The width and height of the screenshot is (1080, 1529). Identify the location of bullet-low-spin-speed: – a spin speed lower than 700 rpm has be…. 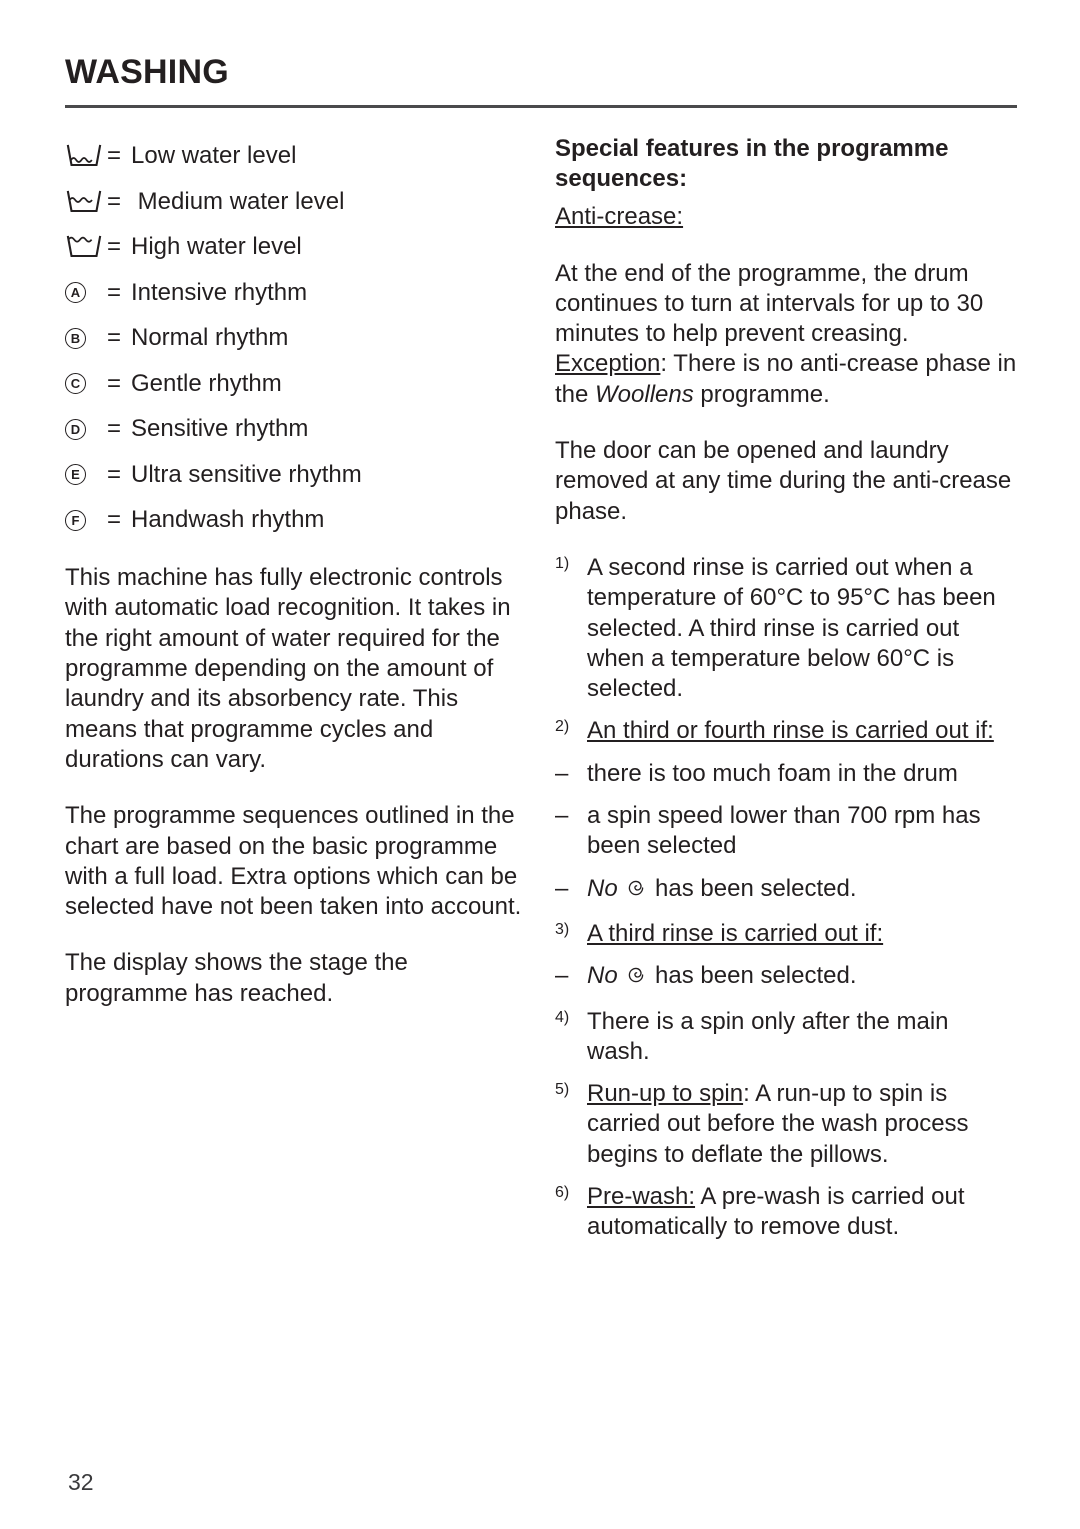
(786, 831).